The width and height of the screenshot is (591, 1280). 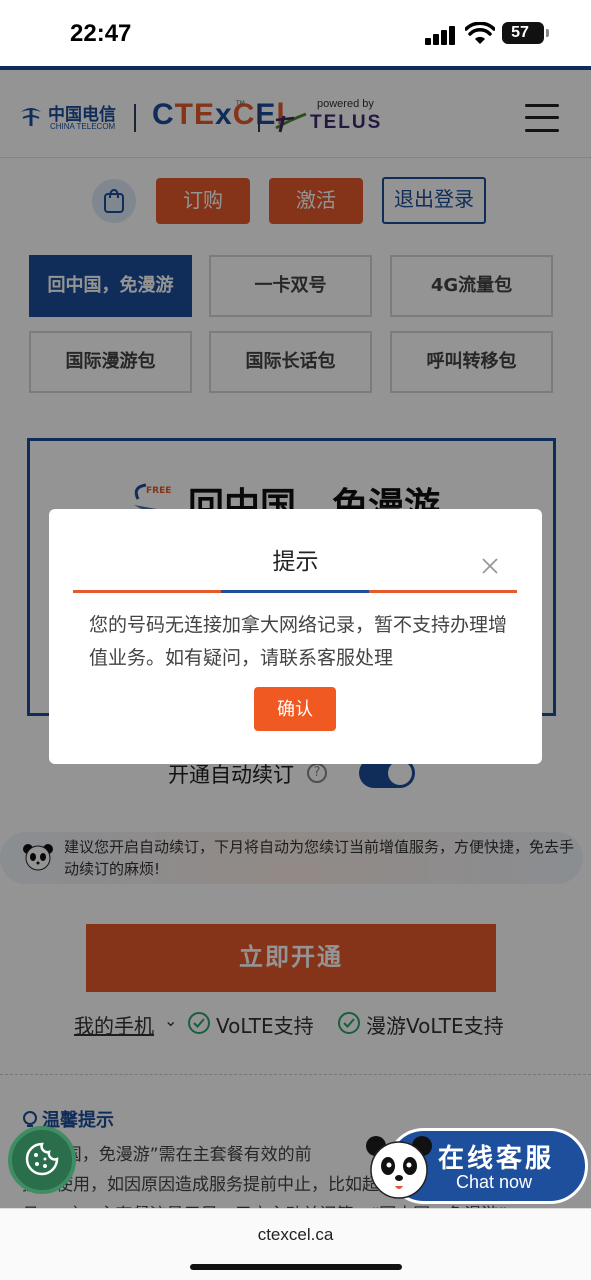 I want to click on chat-label-en: Chat now, so click(x=494, y=1182).